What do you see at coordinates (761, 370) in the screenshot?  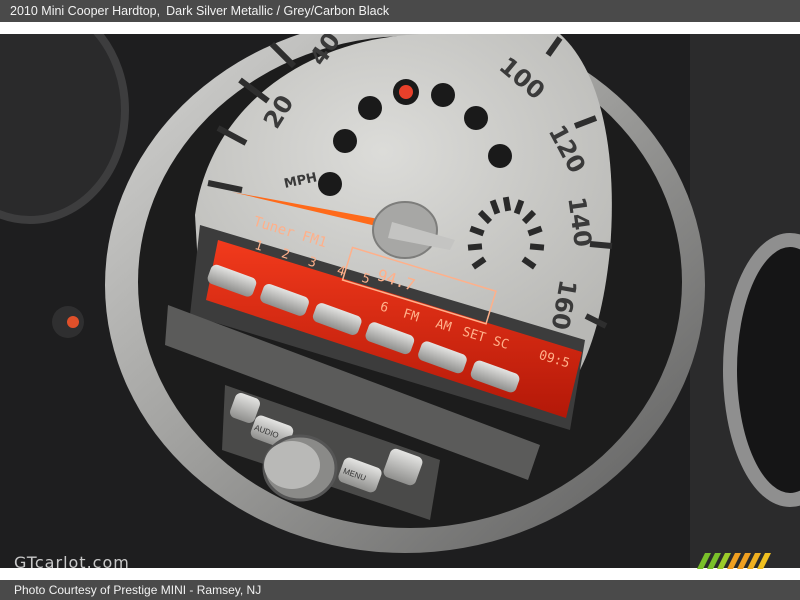 I see `right-air-vent` at bounding box center [761, 370].